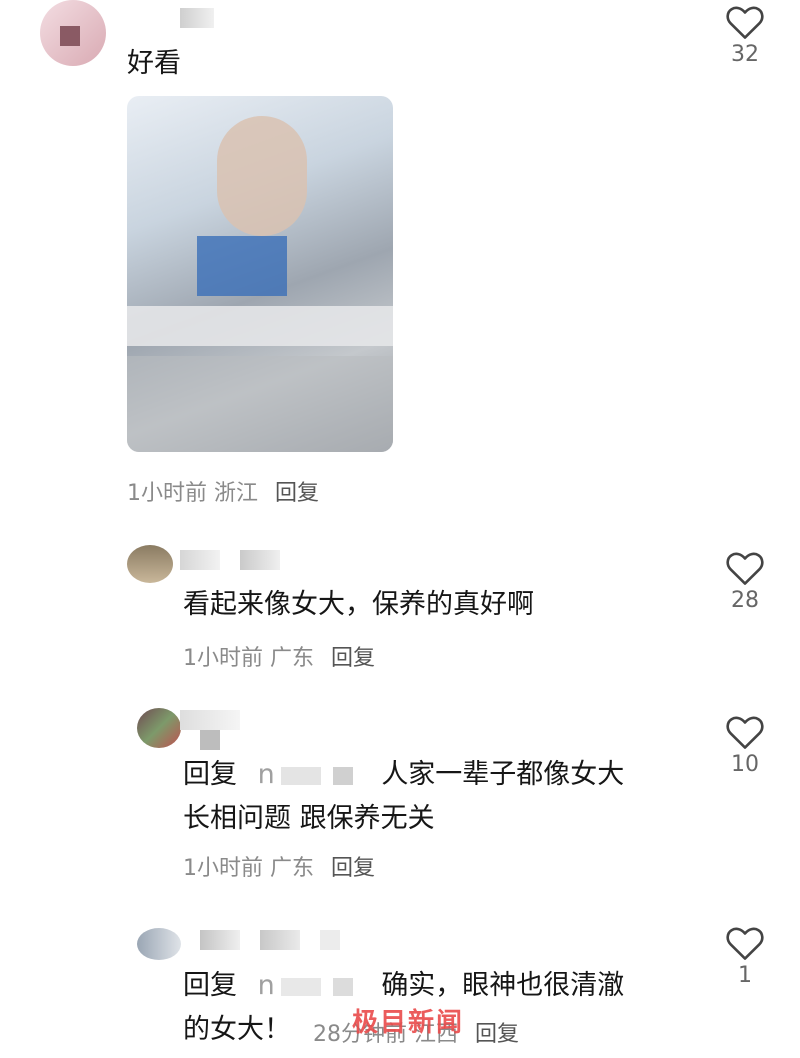 This screenshot has height=1058, width=800. Describe the element at coordinates (745, 975) in the screenshot. I see `like-count: 1` at that location.